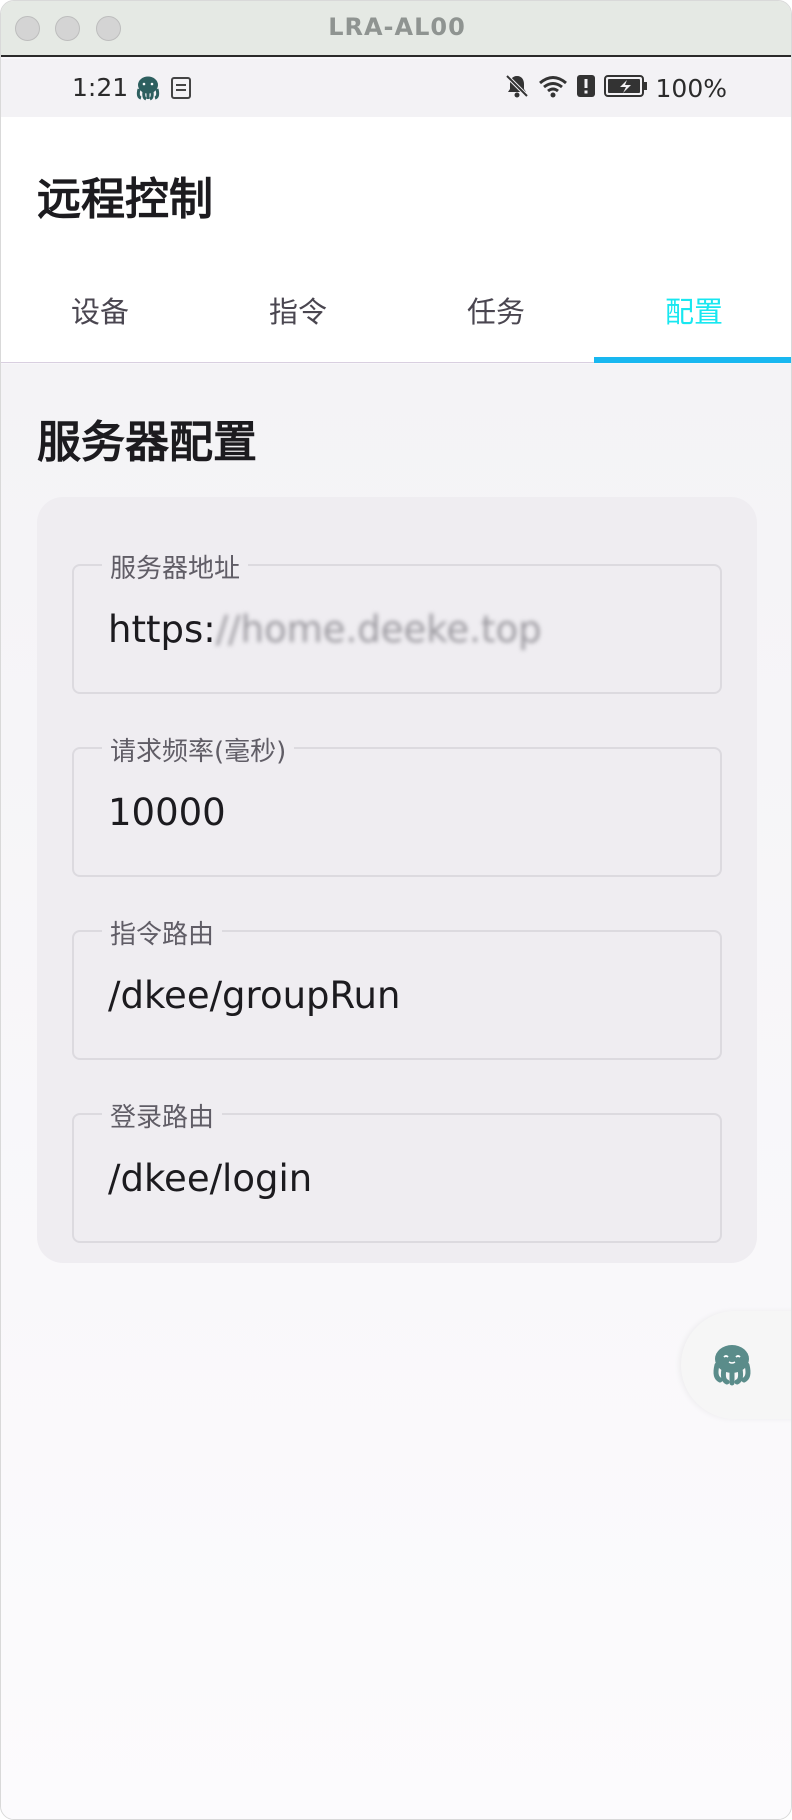 This screenshot has height=1820, width=792. I want to click on alert-icon, so click(586, 88).